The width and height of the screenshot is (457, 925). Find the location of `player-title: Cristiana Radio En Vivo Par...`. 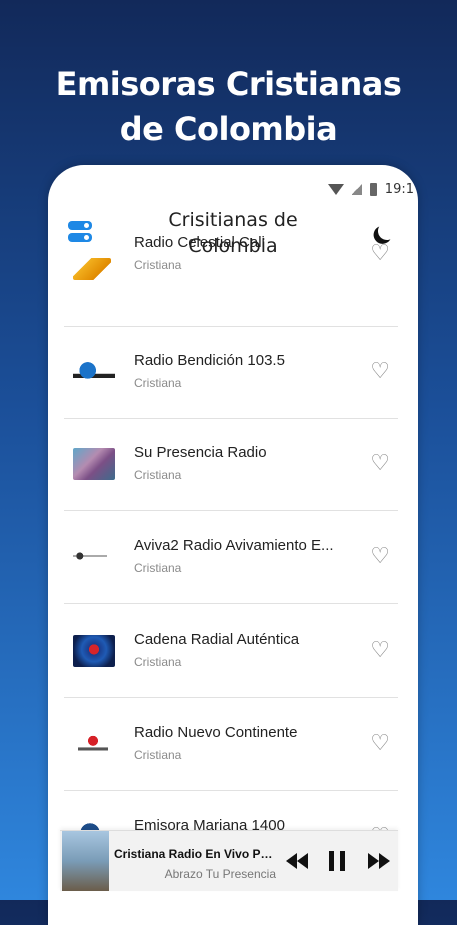

player-title: Cristiana Radio En Vivo Par... is located at coordinates (195, 854).